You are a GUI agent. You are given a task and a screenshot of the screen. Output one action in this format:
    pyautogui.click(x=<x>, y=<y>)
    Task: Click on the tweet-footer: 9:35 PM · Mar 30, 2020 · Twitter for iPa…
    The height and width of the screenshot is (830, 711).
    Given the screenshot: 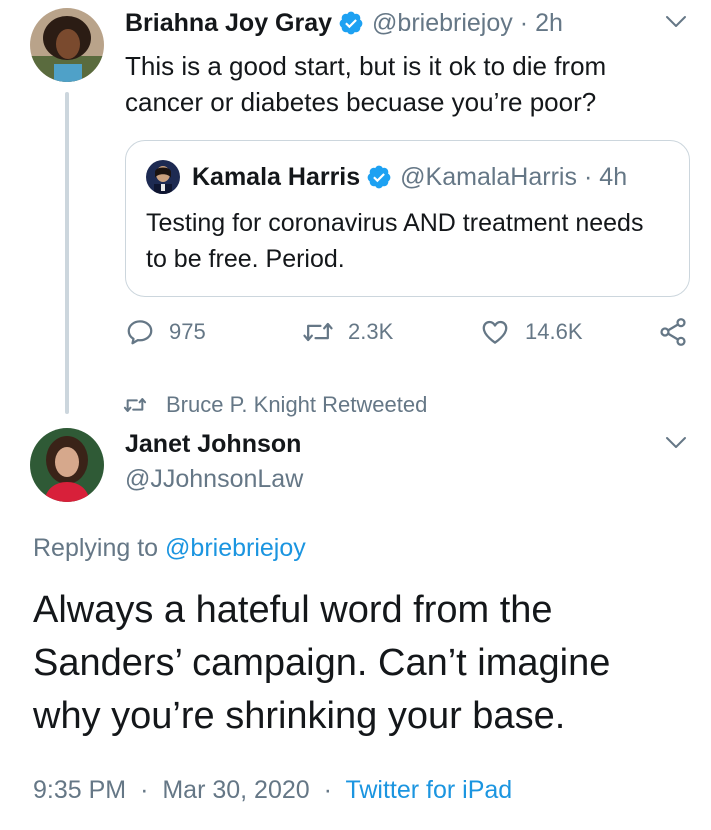 What is the action you would take?
    pyautogui.click(x=272, y=790)
    